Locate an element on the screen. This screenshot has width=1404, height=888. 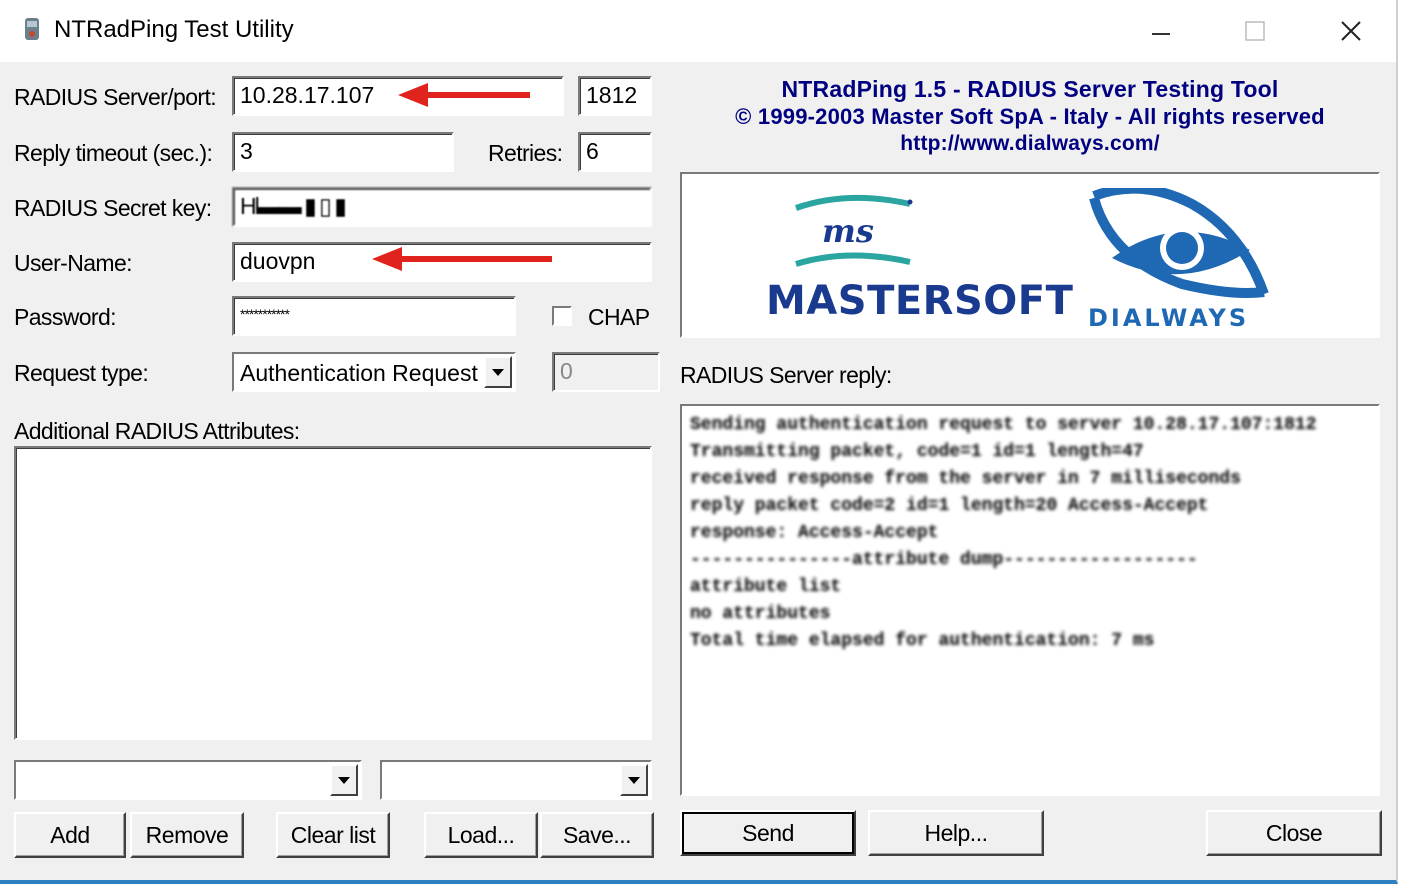
minimize-button is located at coordinates (1161, 31).